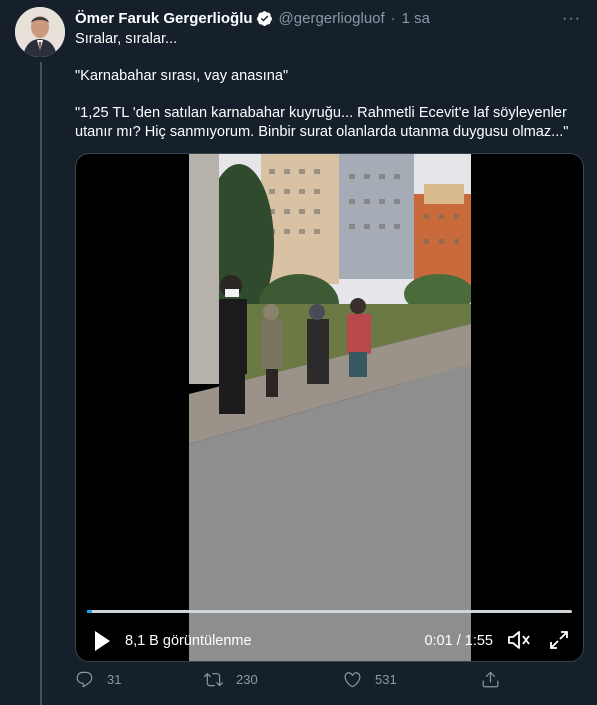  What do you see at coordinates (332, 18) in the screenshot?
I see `author-handle: @gergerliogluof` at bounding box center [332, 18].